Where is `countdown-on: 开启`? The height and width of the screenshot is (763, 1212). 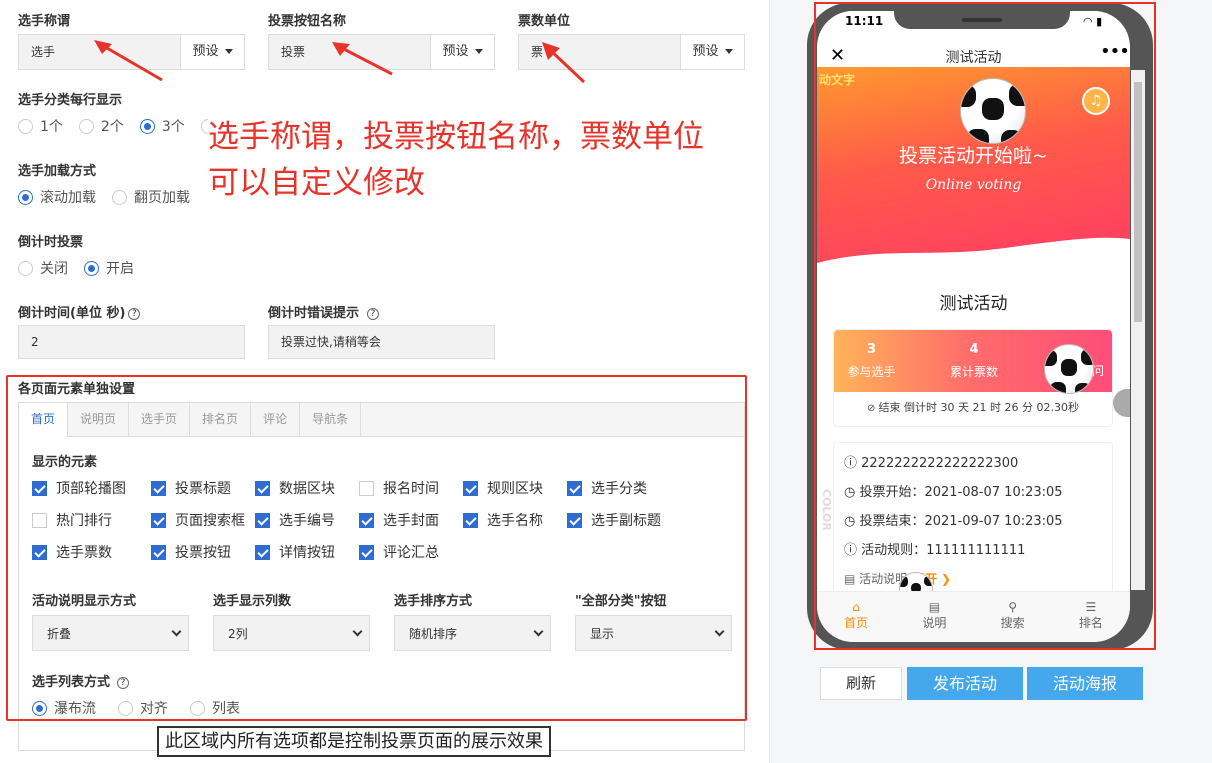 countdown-on: 开启 is located at coordinates (109, 268).